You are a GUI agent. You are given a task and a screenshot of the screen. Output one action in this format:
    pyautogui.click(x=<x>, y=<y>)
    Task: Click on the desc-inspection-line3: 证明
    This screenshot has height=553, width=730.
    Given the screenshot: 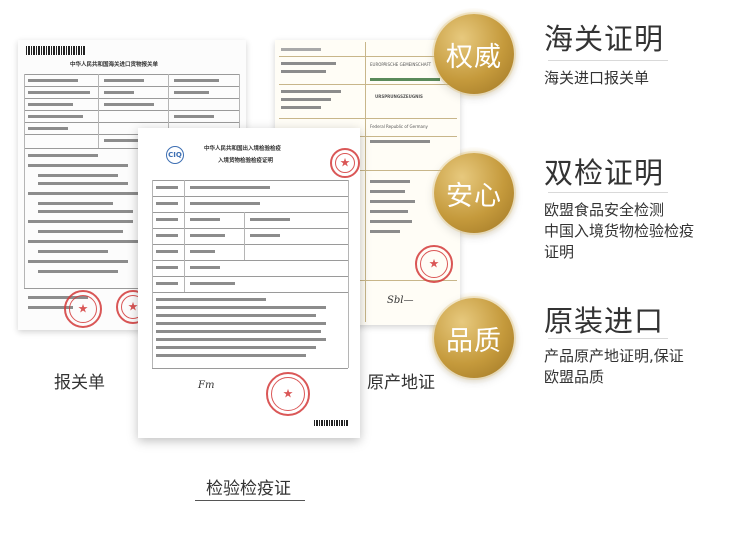 What is the action you would take?
    pyautogui.click(x=559, y=252)
    